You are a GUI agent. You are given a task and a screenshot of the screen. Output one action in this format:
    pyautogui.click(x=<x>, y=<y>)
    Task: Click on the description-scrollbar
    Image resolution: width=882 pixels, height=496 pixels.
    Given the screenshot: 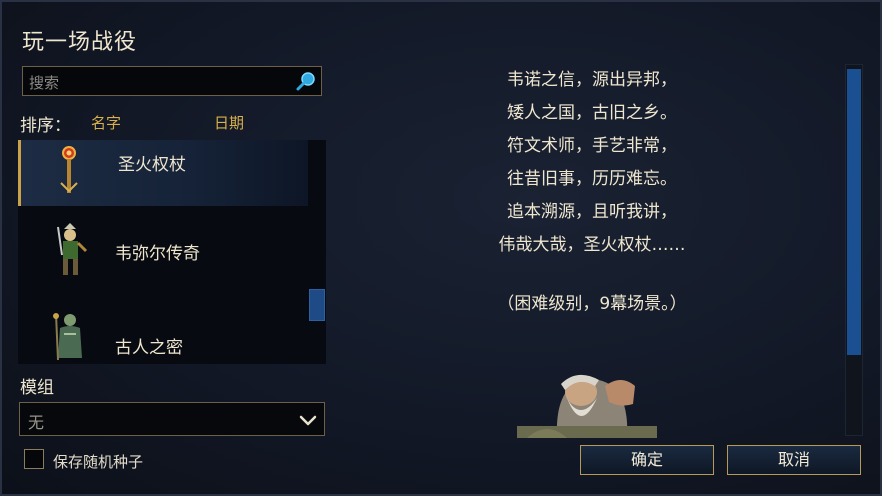 What is the action you would take?
    pyautogui.click(x=854, y=250)
    